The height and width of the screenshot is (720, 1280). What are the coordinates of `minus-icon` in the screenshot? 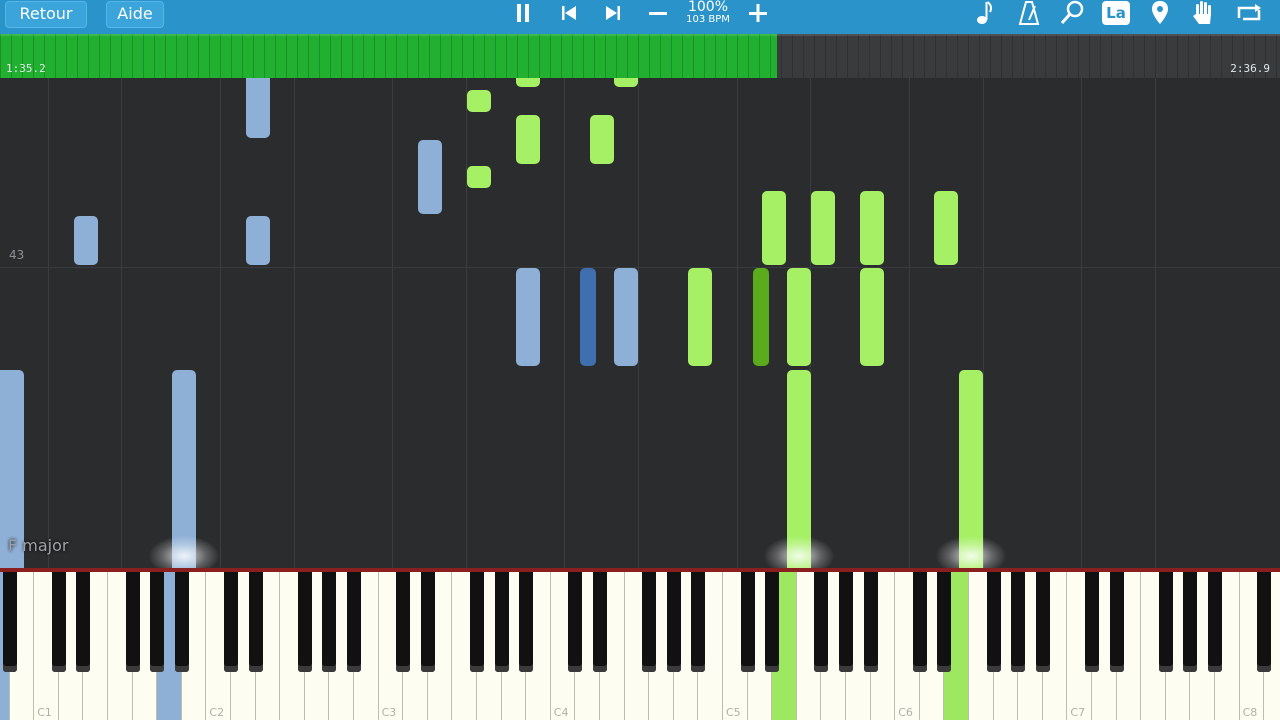 It's located at (658, 13).